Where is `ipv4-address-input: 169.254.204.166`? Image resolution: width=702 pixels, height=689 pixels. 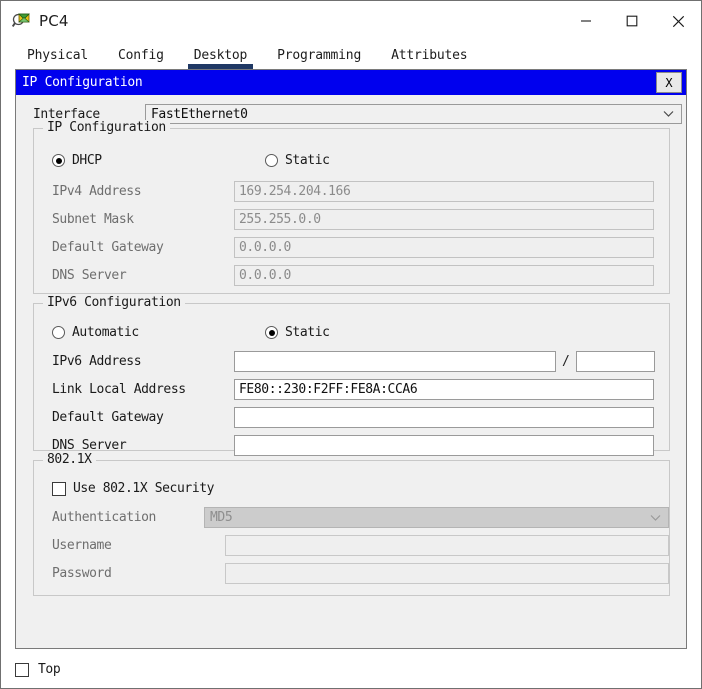 ipv4-address-input: 169.254.204.166 is located at coordinates (444, 191).